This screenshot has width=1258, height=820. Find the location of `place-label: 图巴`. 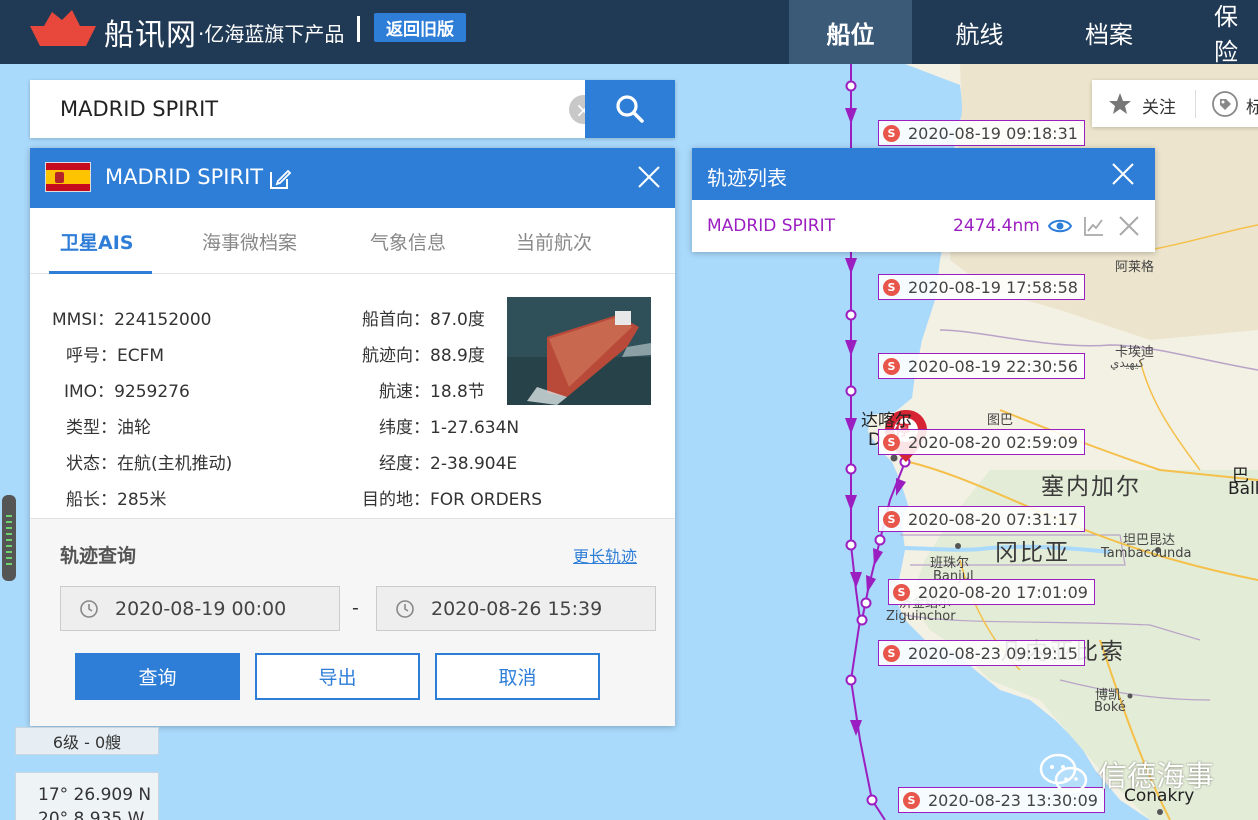

place-label: 图巴 is located at coordinates (1000, 420).